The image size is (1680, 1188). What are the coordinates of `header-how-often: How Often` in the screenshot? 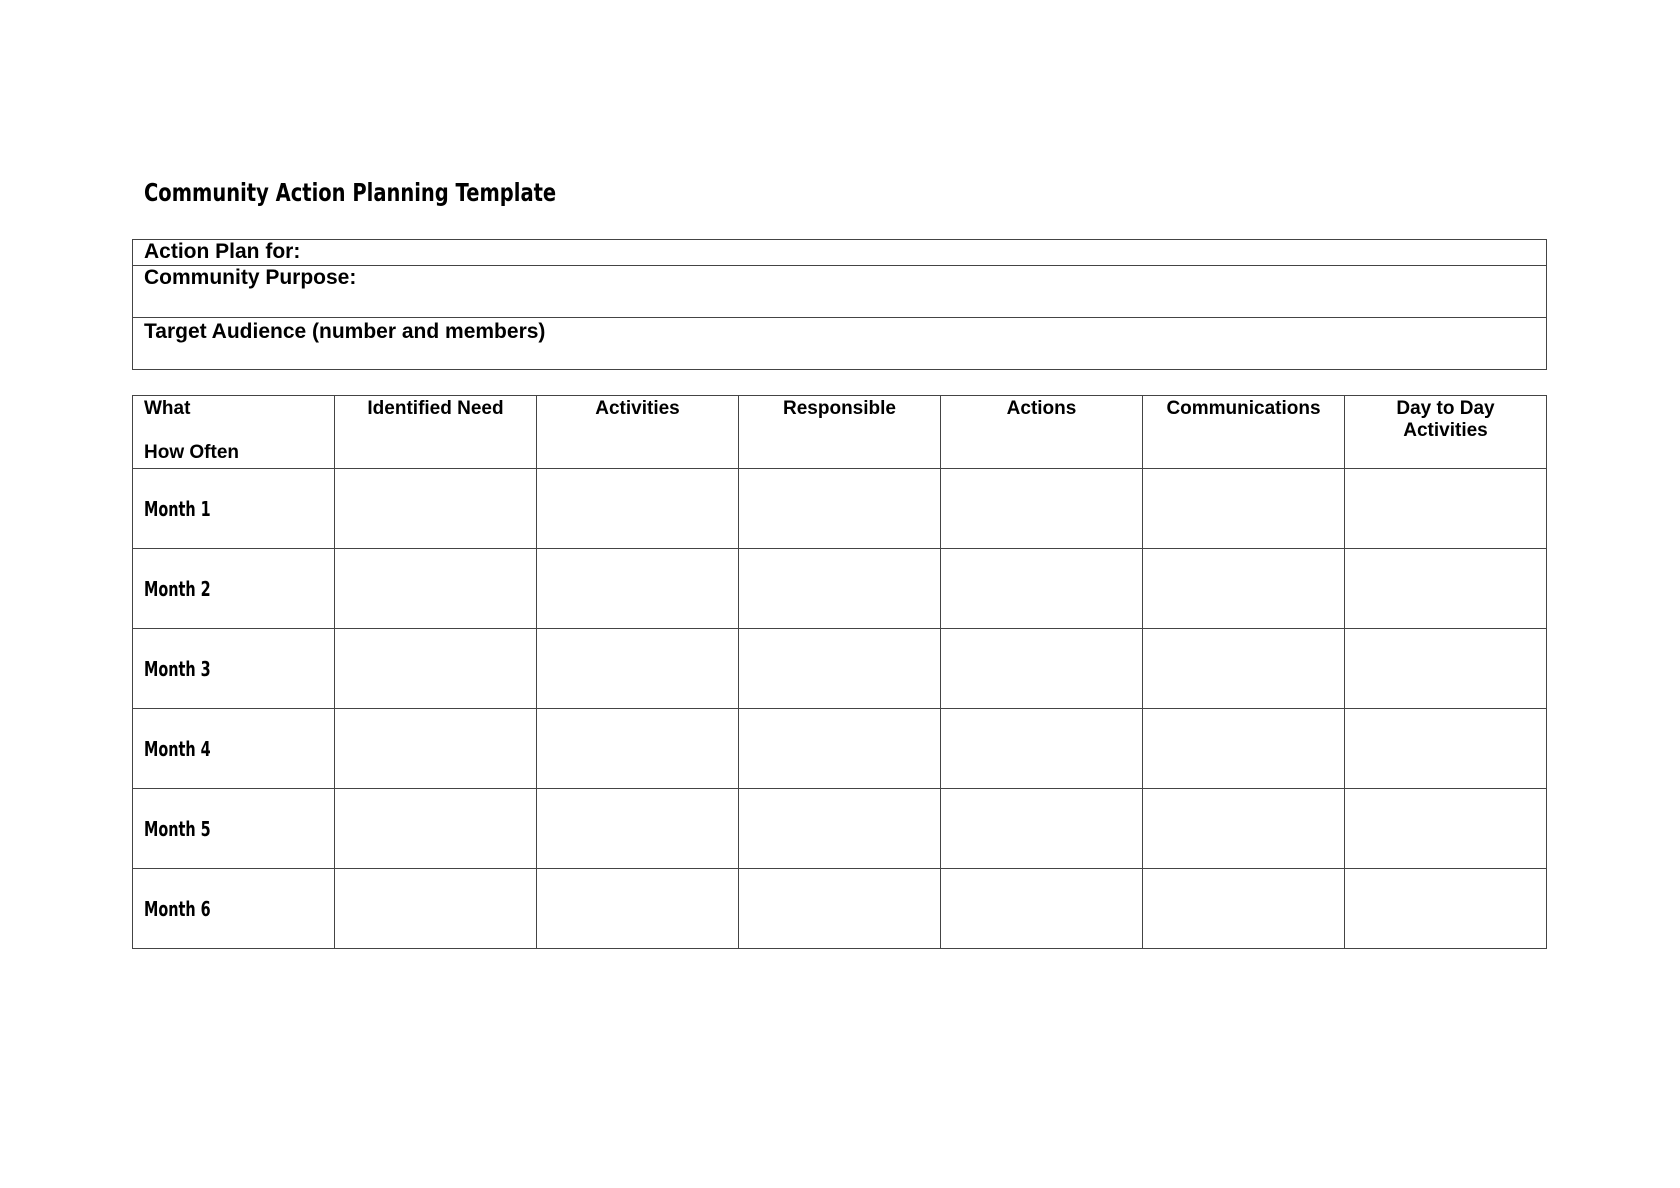 It's located at (191, 452).